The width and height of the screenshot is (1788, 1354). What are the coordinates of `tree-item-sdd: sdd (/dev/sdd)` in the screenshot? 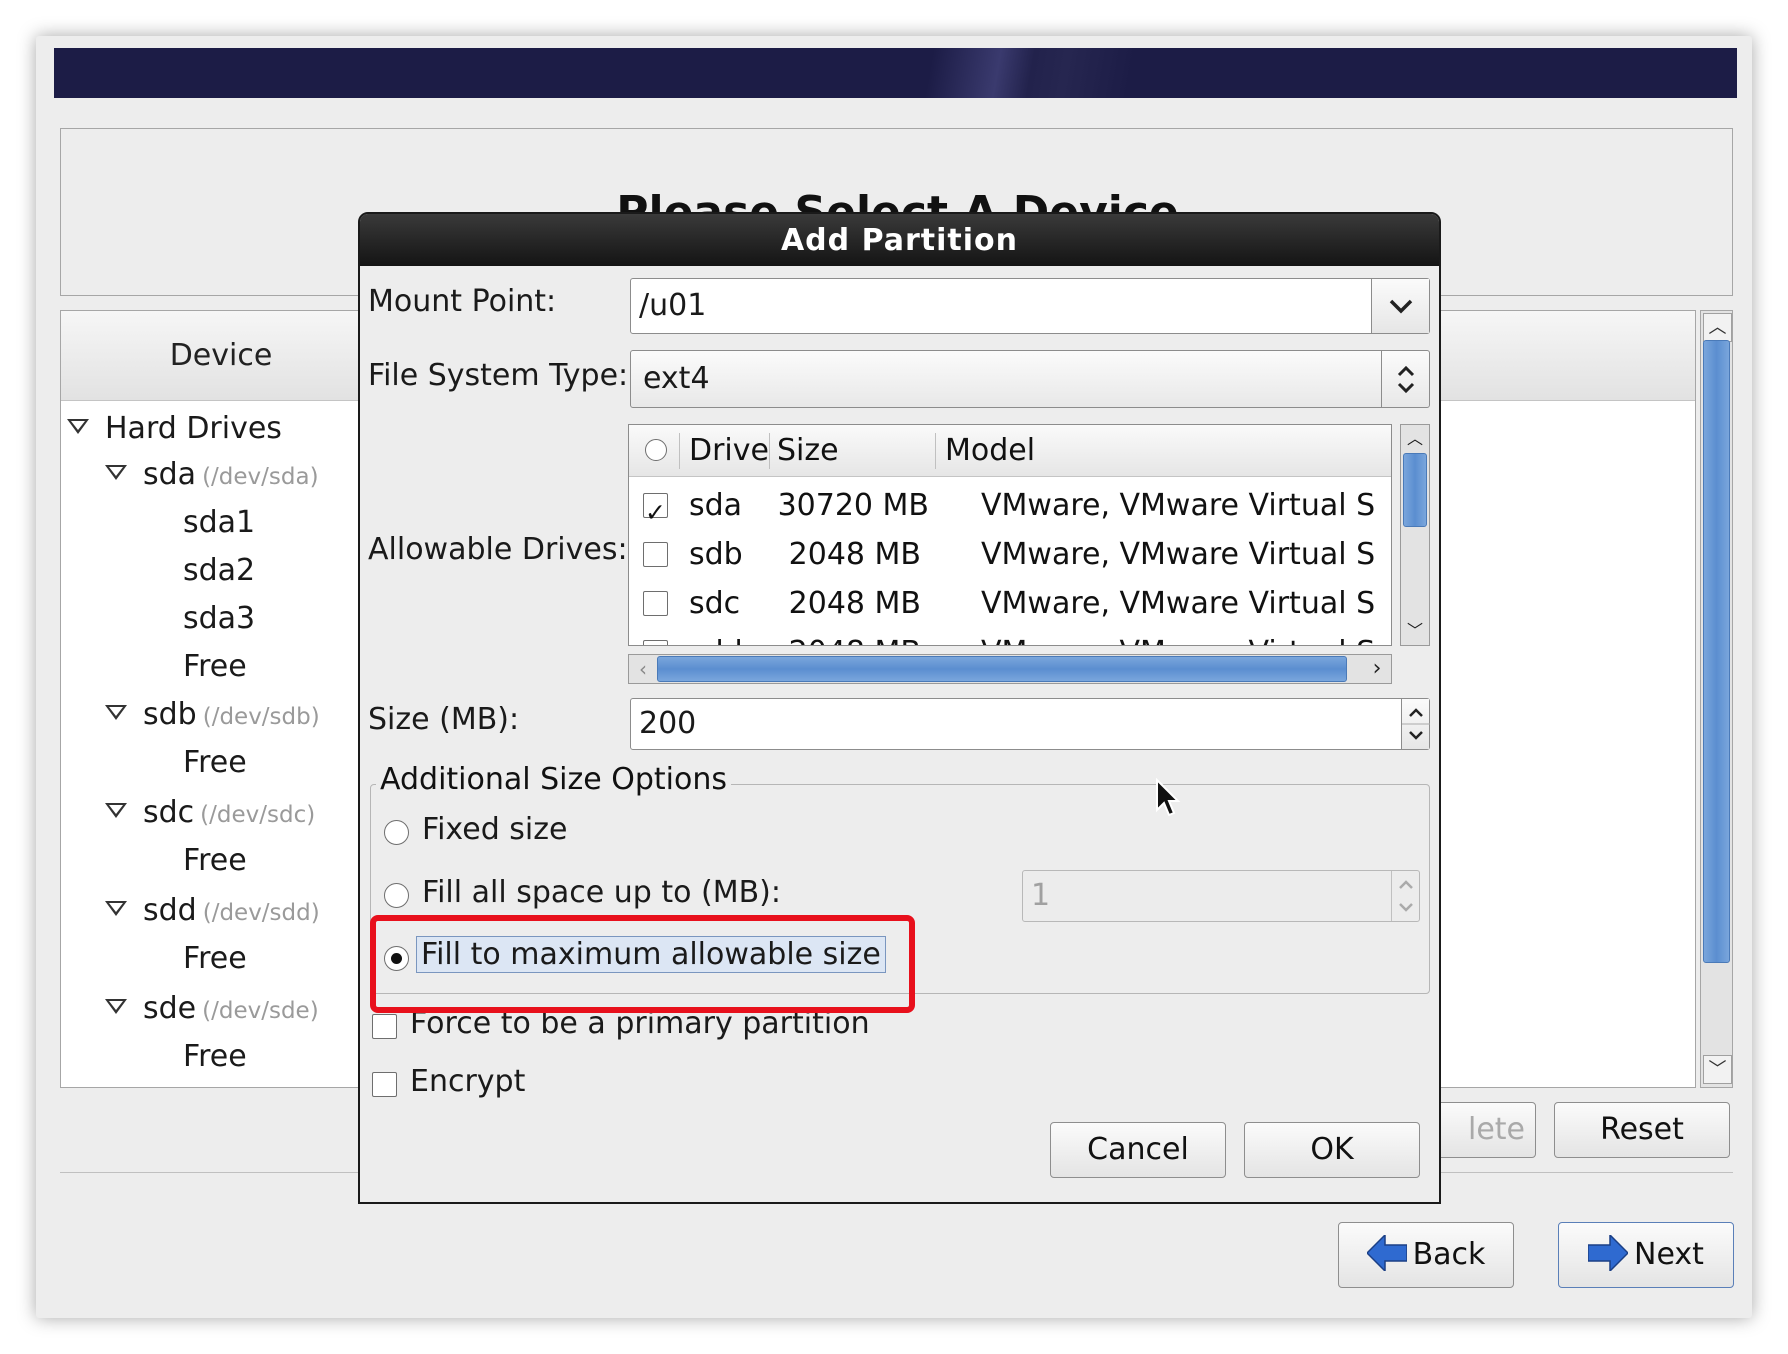 It's located at (212, 911).